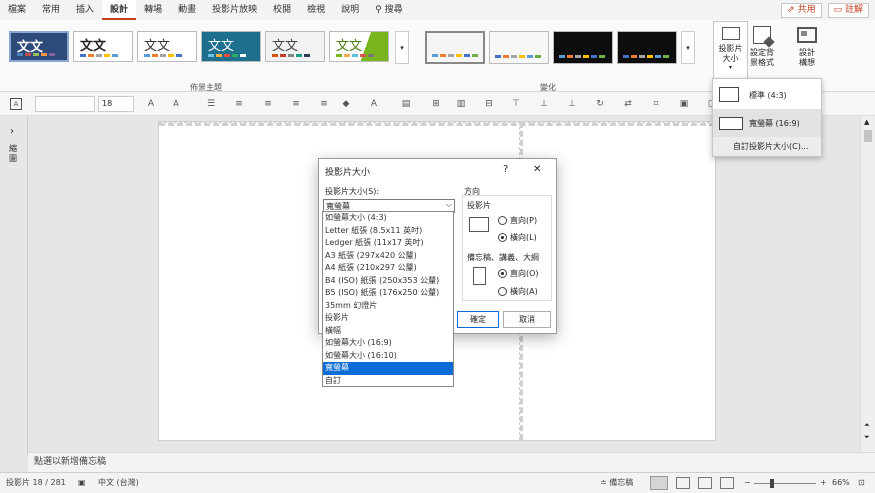 The image size is (875, 493). I want to click on flip-icon: ⇄, so click(628, 104).